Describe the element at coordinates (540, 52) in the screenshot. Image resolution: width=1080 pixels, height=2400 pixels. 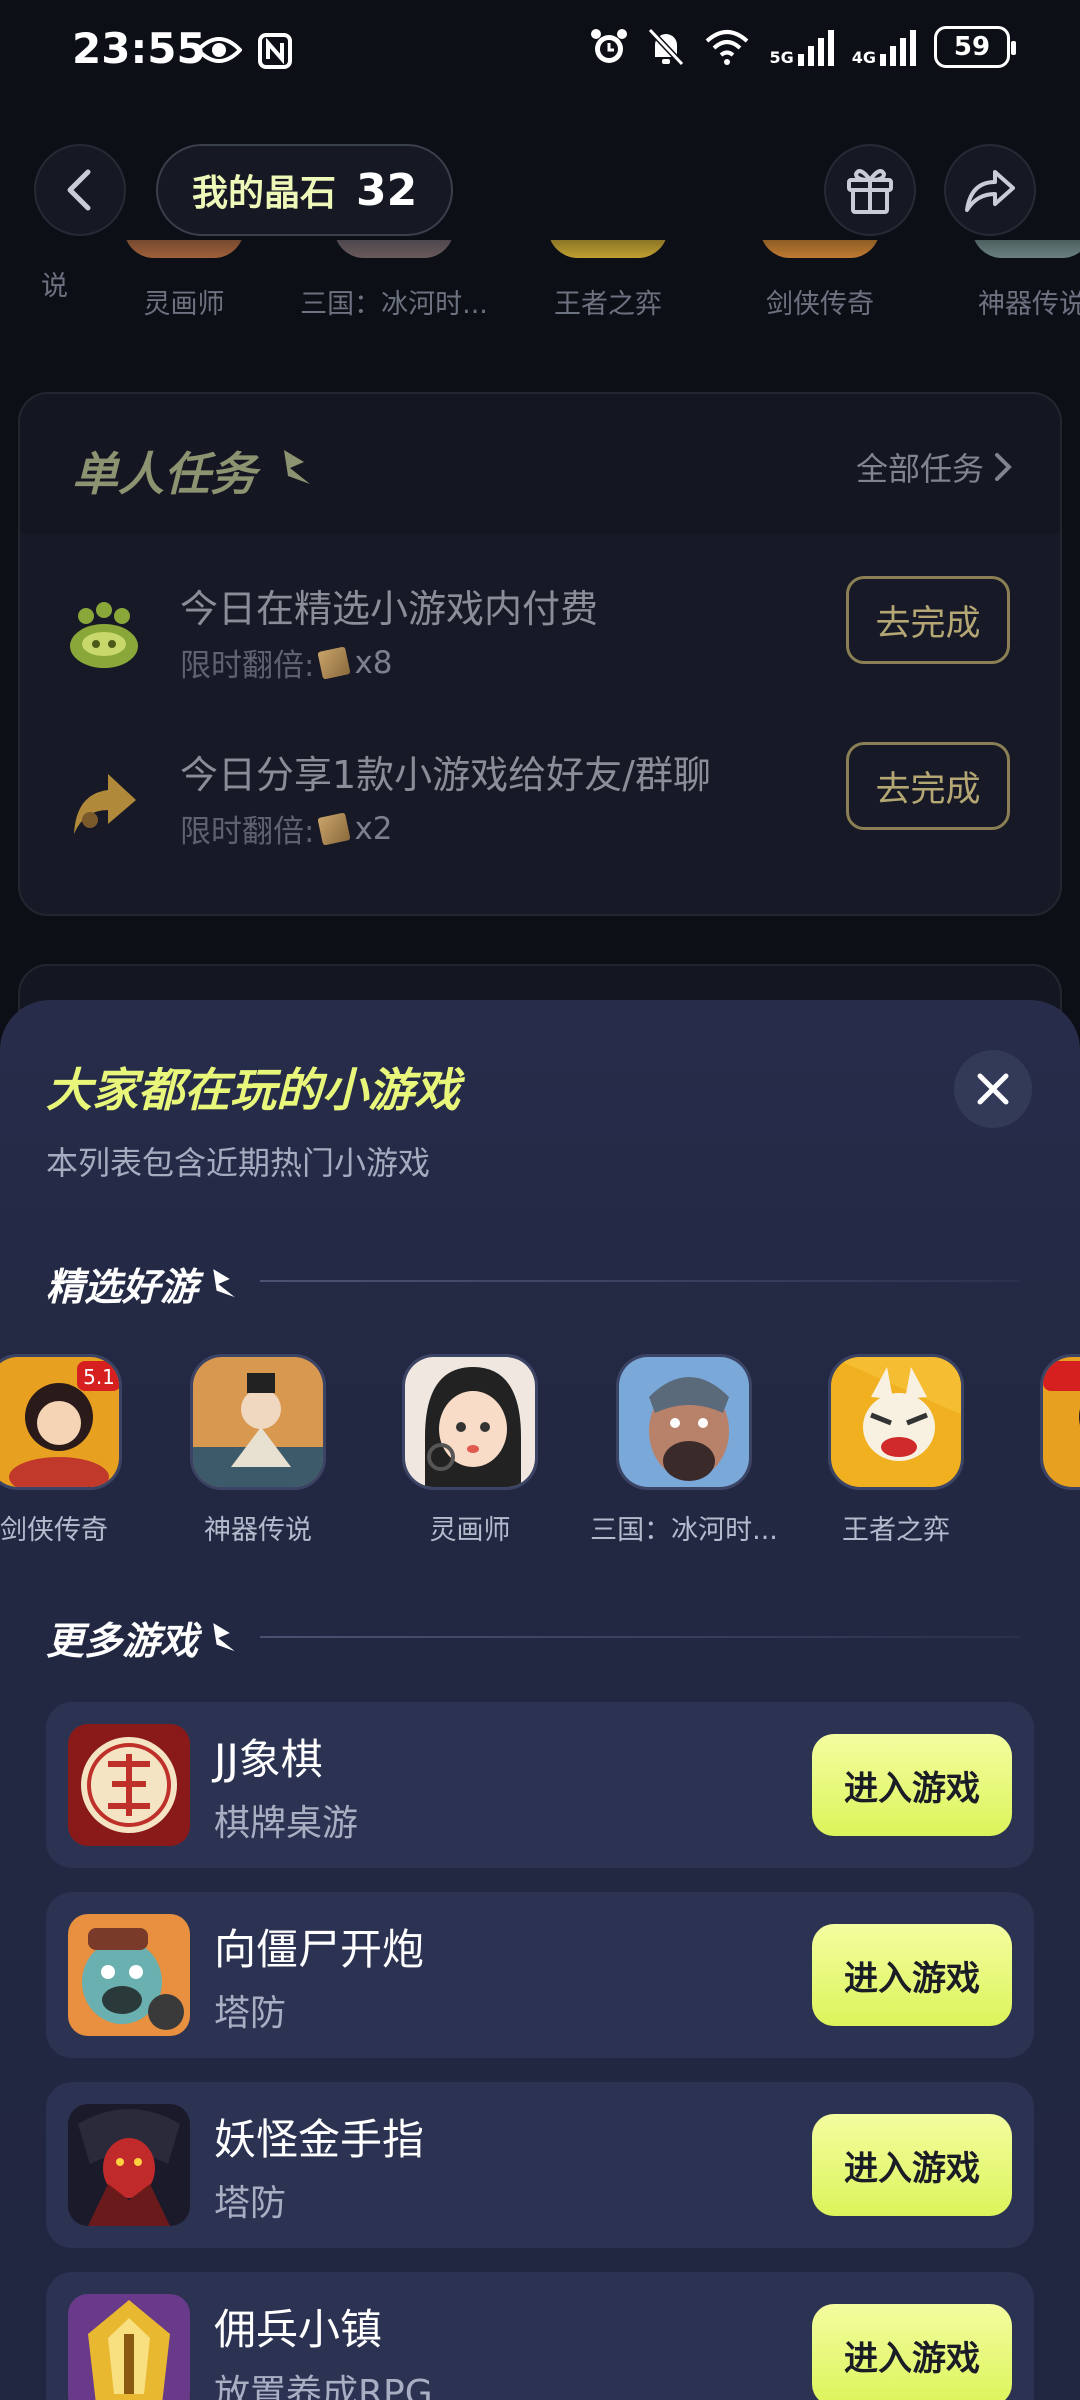
I see `status-bar: 23:55 5G 4G 59` at that location.